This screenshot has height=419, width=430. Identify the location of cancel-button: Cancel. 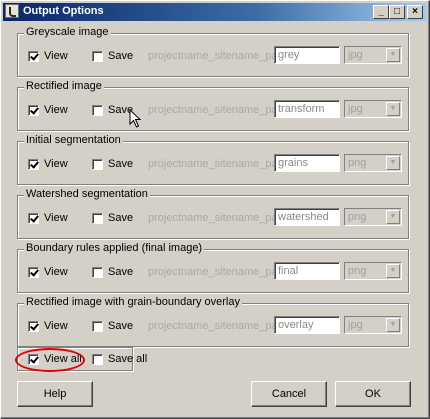
(289, 394).